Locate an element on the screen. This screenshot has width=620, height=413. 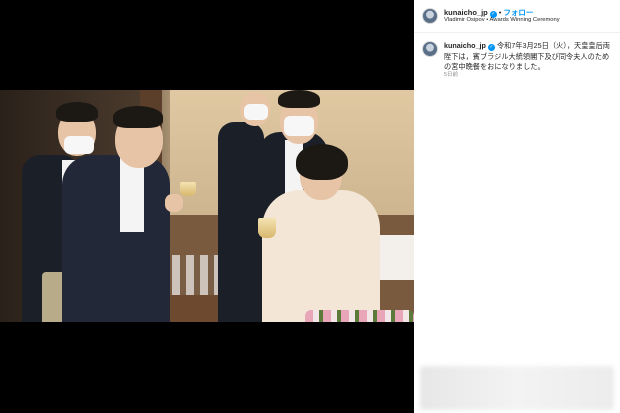
verified-badge-icon: ✓ is located at coordinates (491, 47).